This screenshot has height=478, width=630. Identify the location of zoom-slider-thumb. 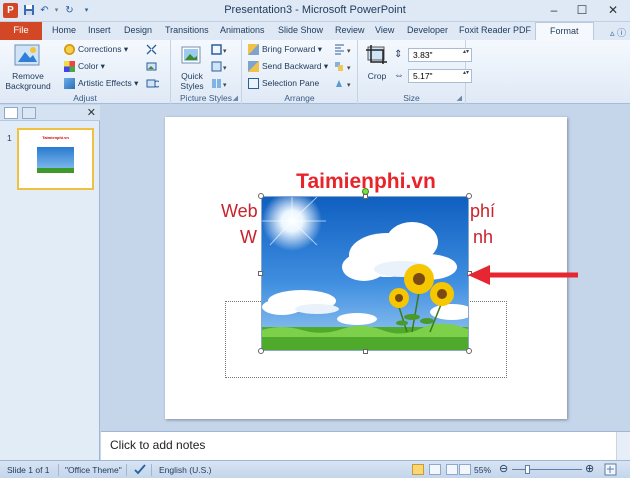
(527, 469).